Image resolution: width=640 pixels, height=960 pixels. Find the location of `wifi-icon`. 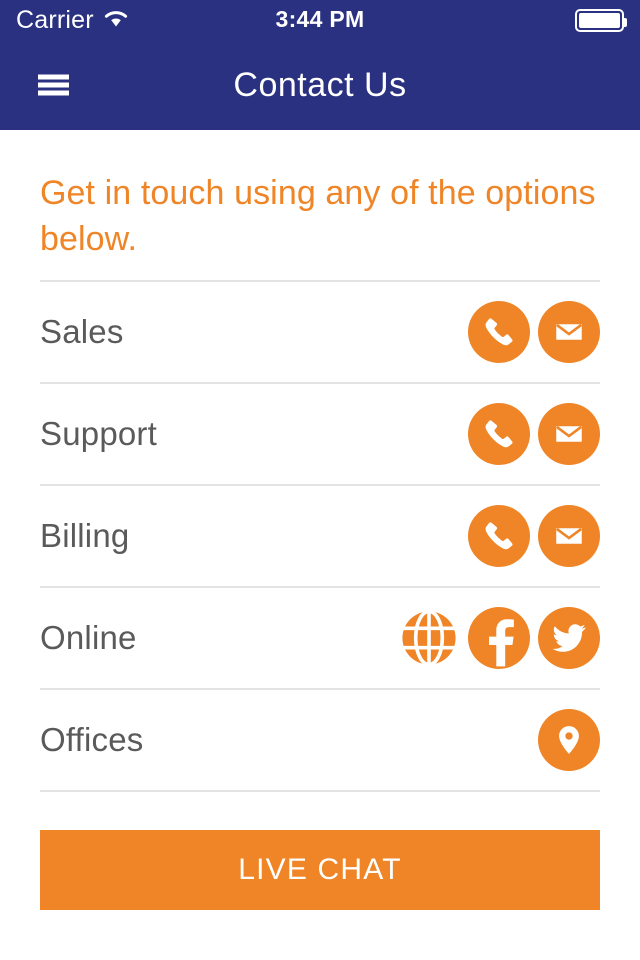

wifi-icon is located at coordinates (116, 20).